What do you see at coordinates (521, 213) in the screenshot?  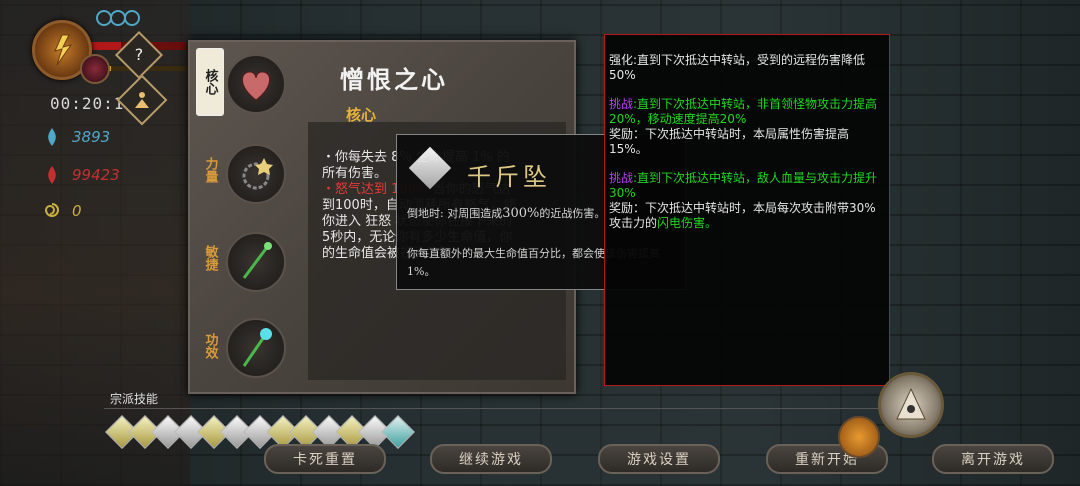 I see `tooltip-value: 300%` at bounding box center [521, 213].